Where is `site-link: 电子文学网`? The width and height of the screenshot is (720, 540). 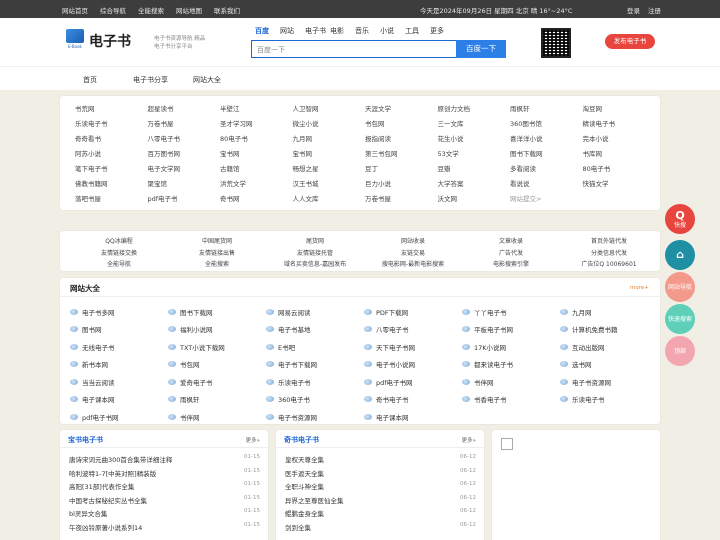
site-link: 电子文学网 is located at coordinates (184, 170).